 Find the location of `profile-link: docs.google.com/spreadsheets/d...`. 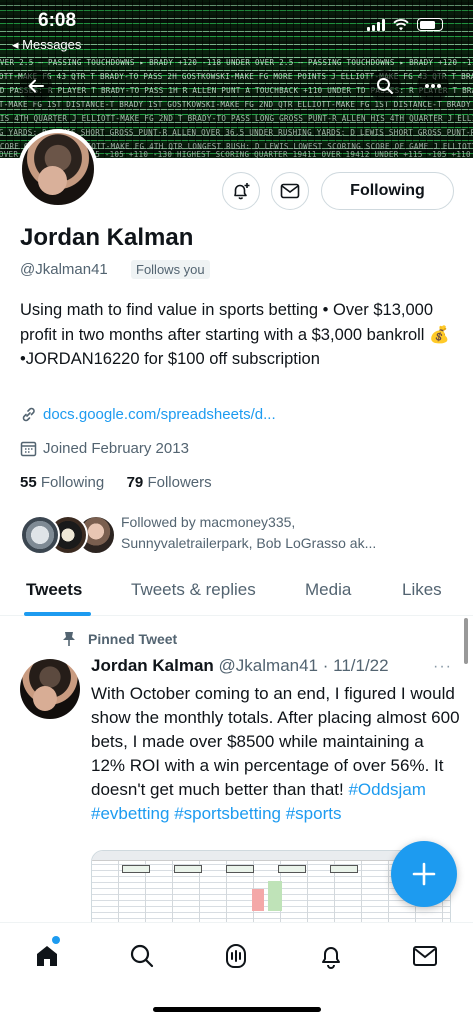

profile-link: docs.google.com/spreadsheets/d... is located at coordinates (159, 414).